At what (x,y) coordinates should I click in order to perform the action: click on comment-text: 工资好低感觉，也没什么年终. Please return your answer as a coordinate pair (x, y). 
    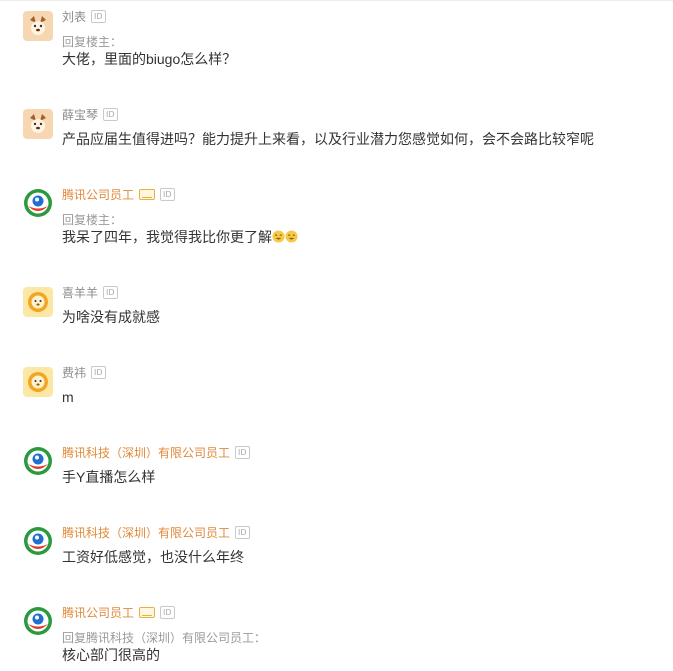
    Looking at the image, I should click on (153, 557).